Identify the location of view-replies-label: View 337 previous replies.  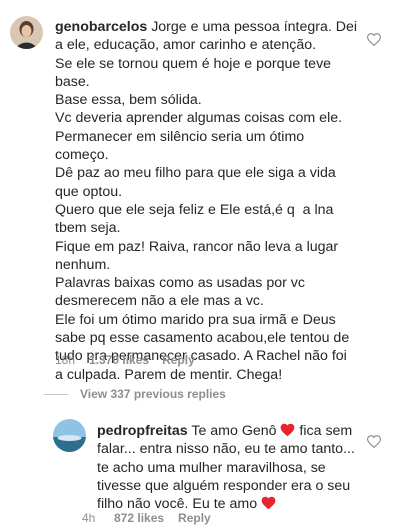
(153, 394).